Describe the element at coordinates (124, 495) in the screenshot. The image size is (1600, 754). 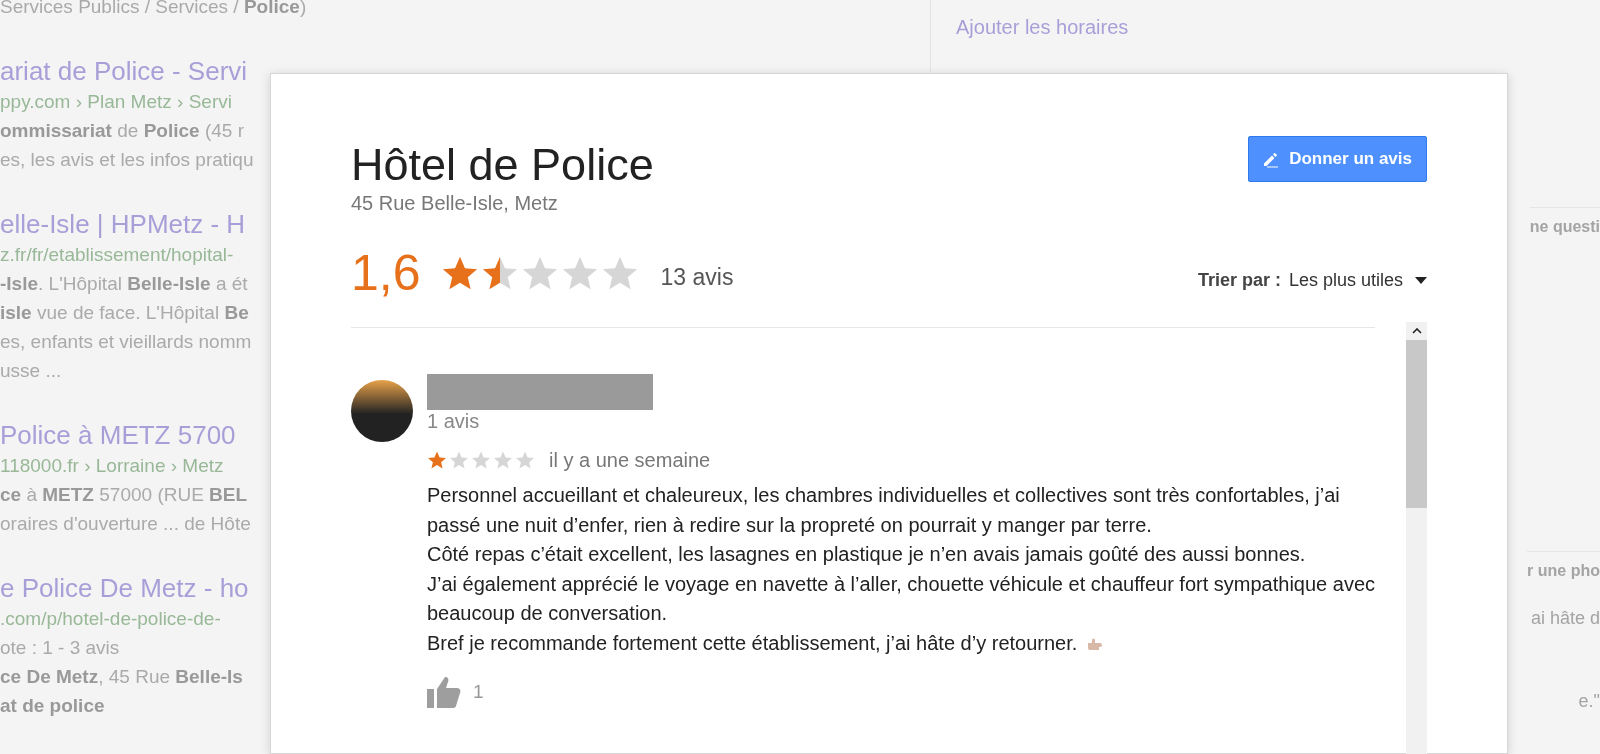
I see `result-snippet: ce à METZ 57000 (RUE BEL` at that location.